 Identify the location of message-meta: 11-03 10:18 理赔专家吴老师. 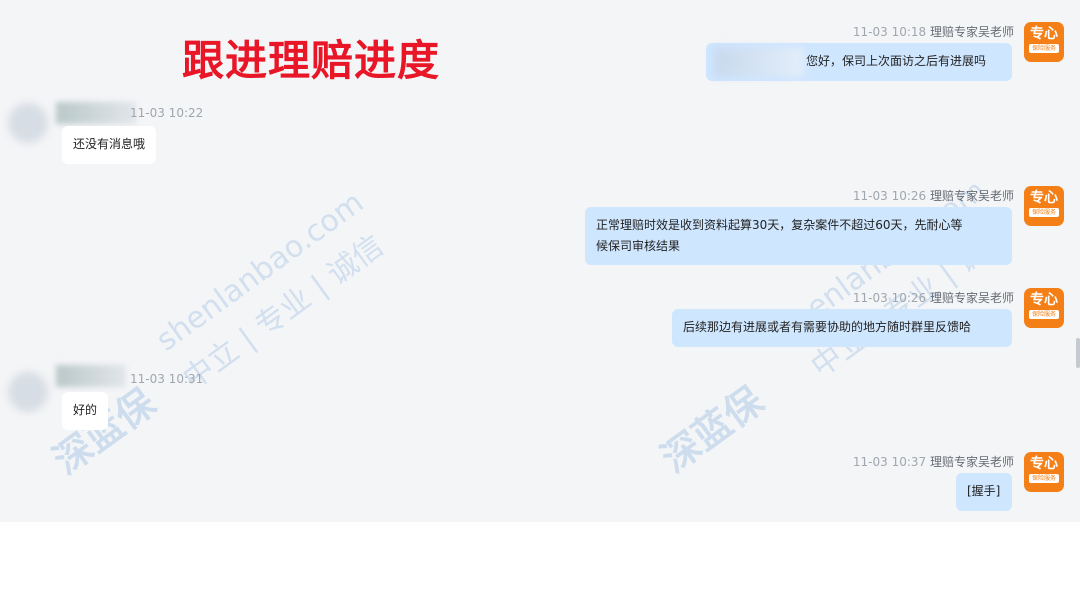
(933, 31).